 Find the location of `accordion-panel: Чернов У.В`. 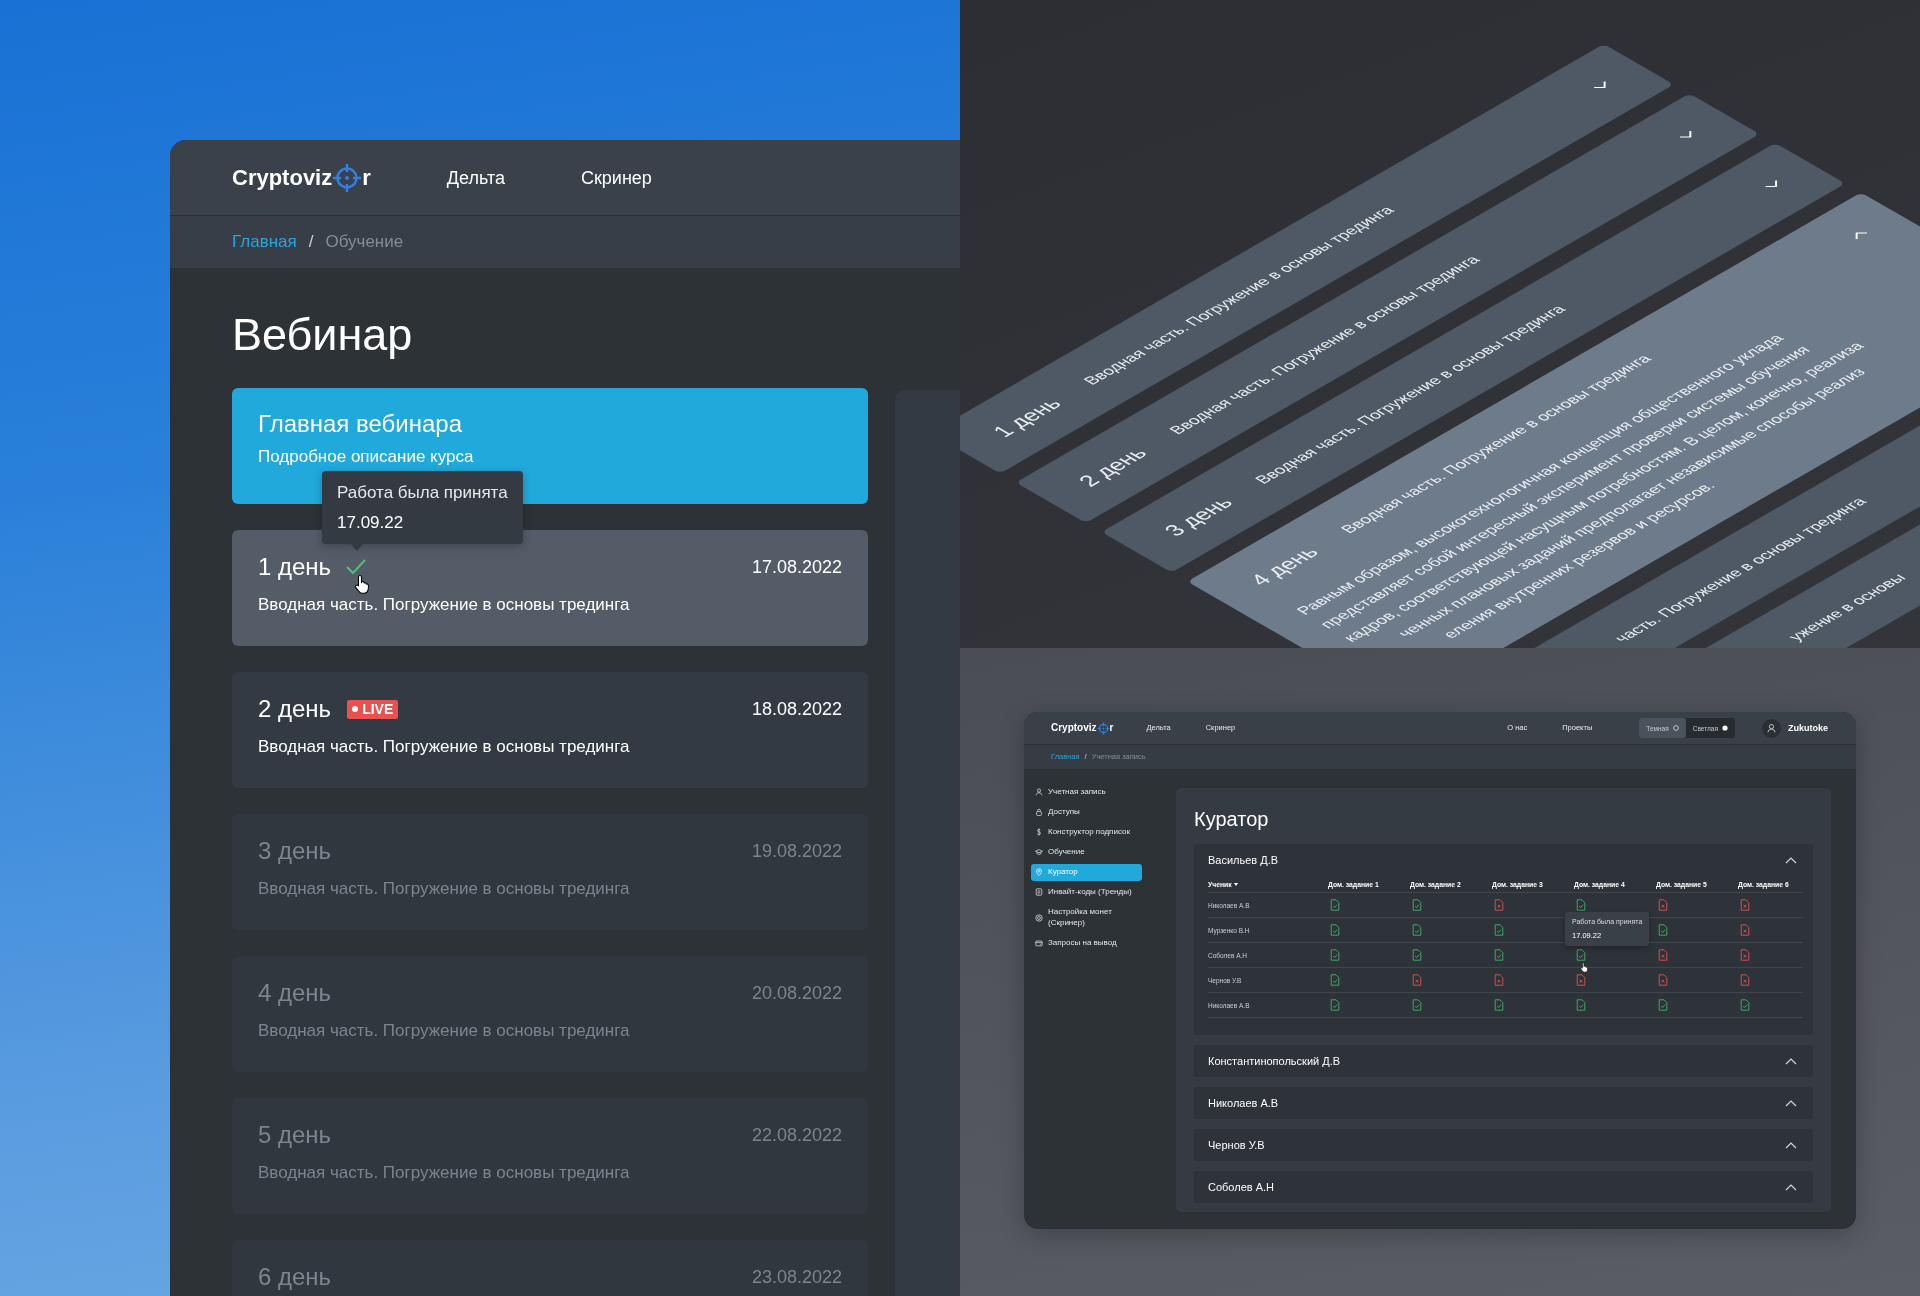

accordion-panel: Чернов У.В is located at coordinates (1503, 1145).